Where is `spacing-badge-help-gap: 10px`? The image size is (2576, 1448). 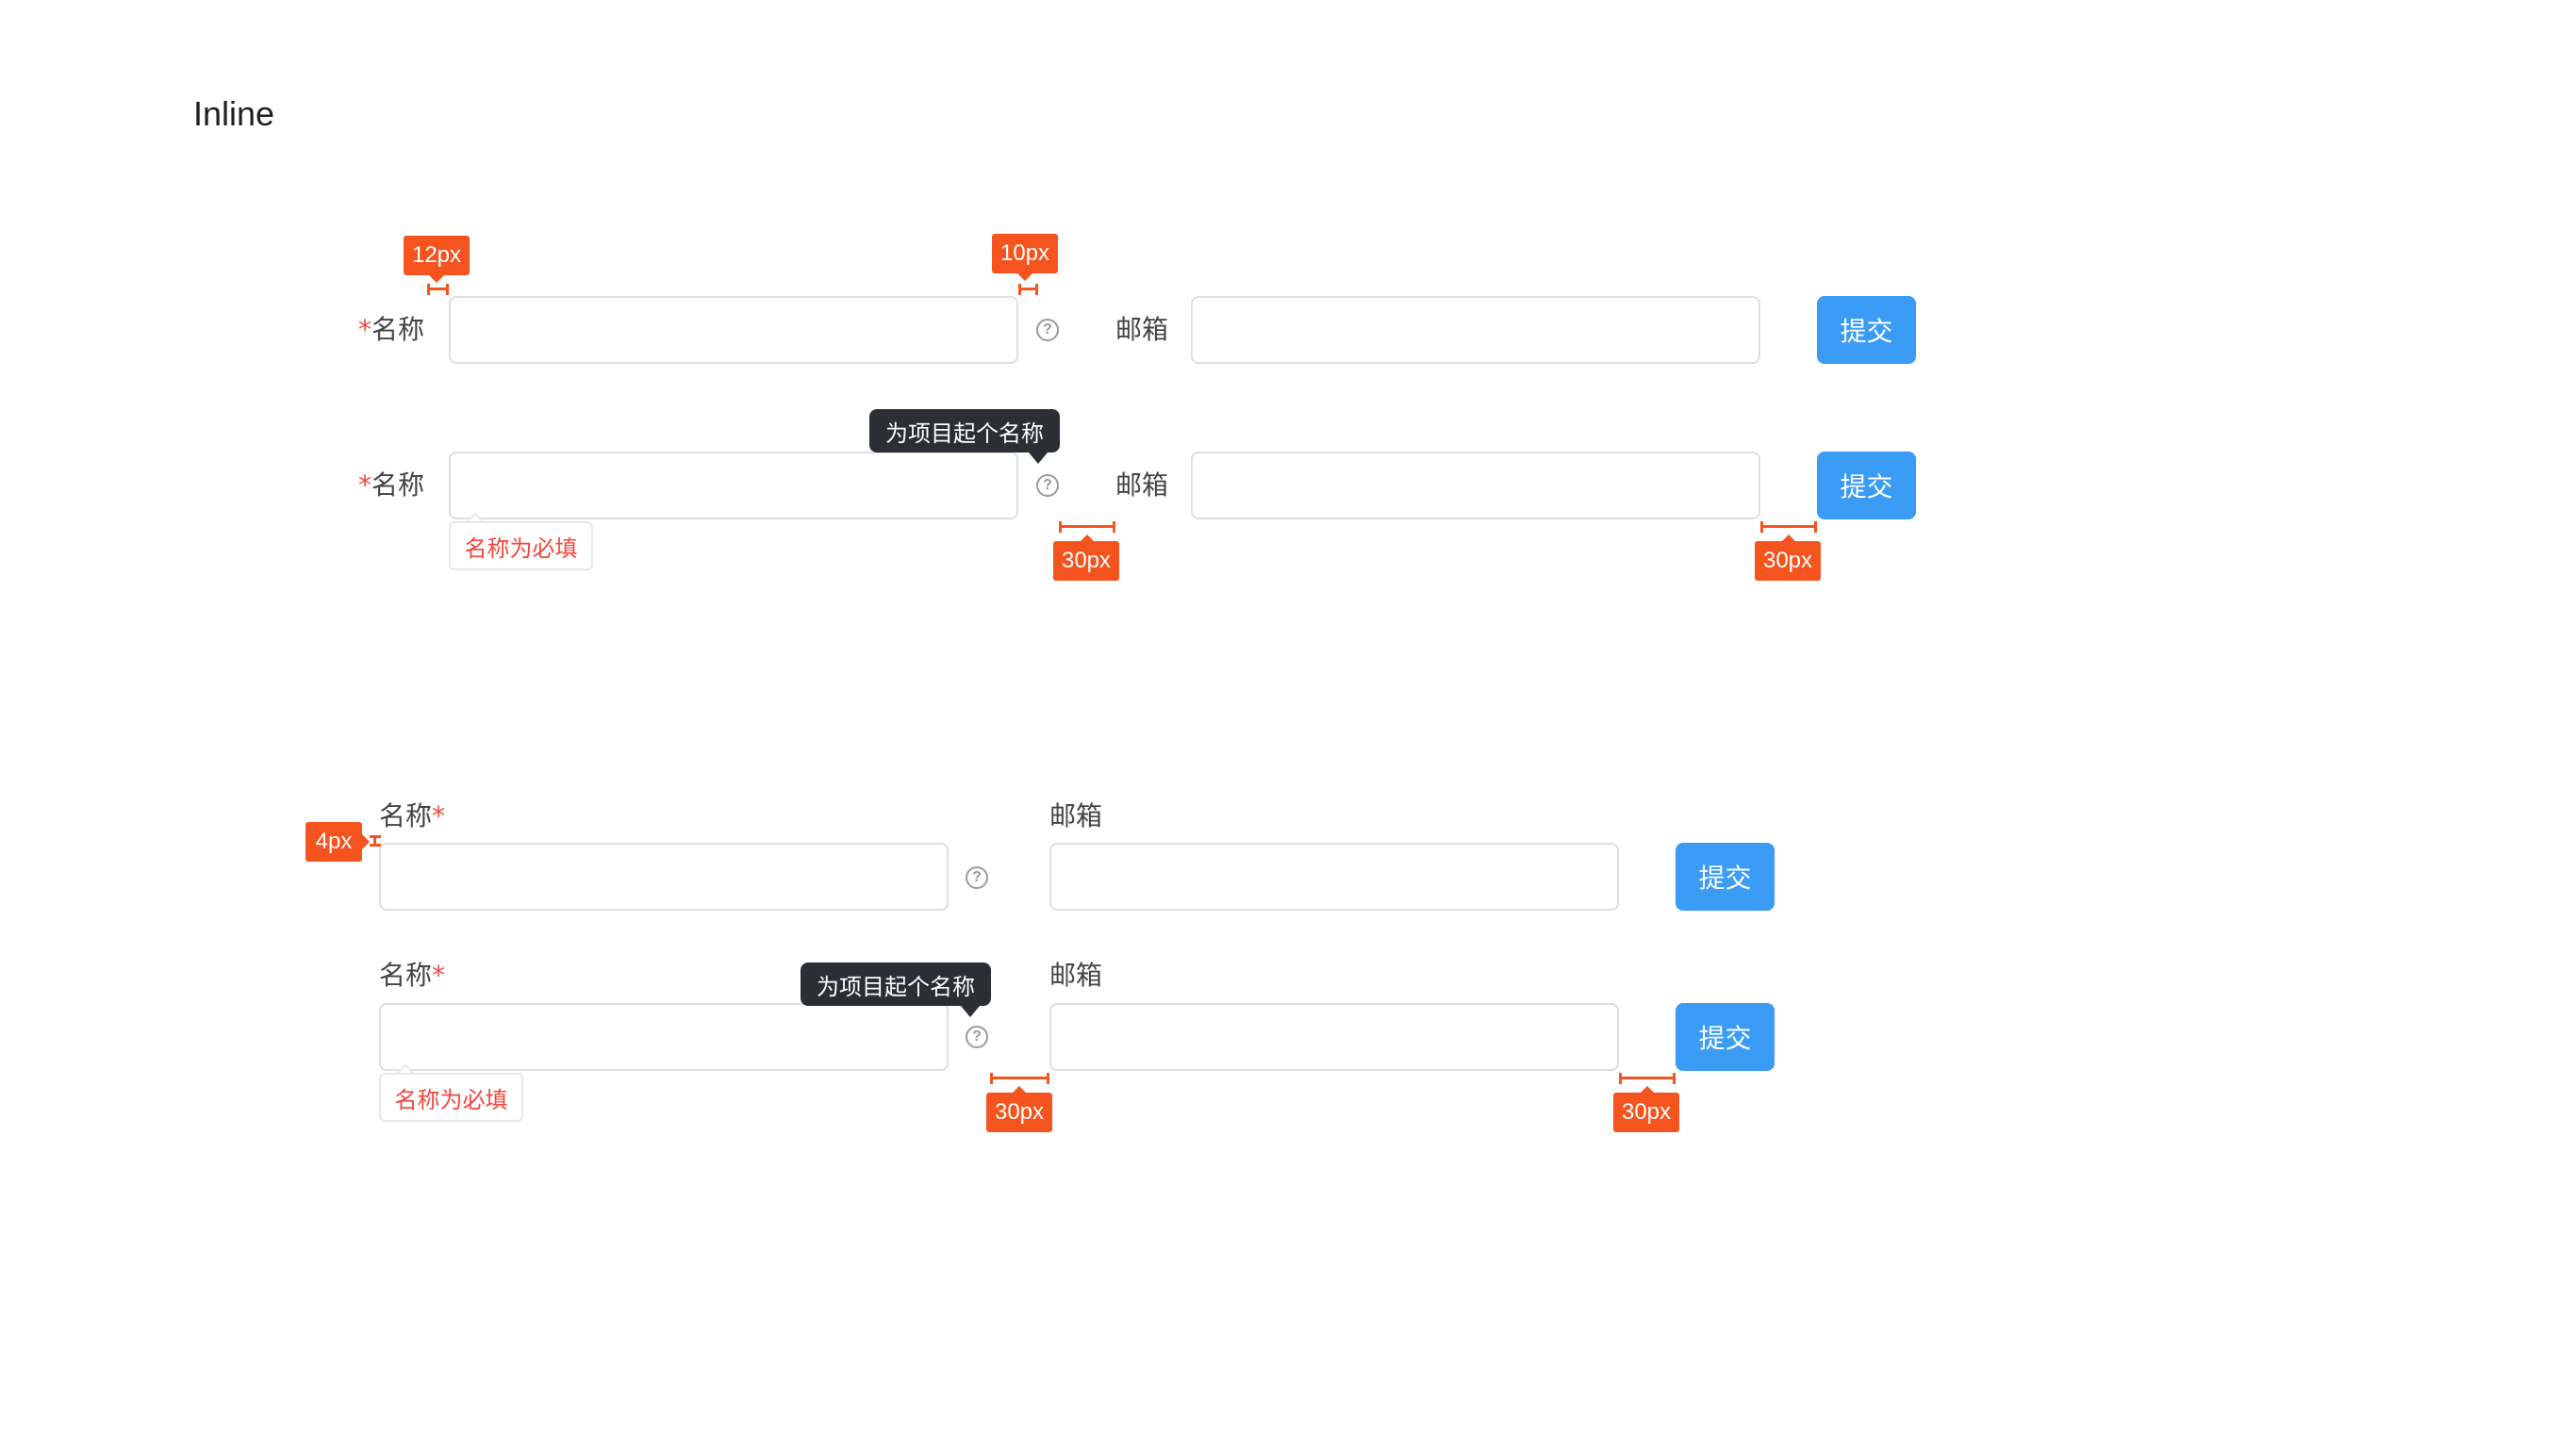
spacing-badge-help-gap: 10px is located at coordinates (1025, 253).